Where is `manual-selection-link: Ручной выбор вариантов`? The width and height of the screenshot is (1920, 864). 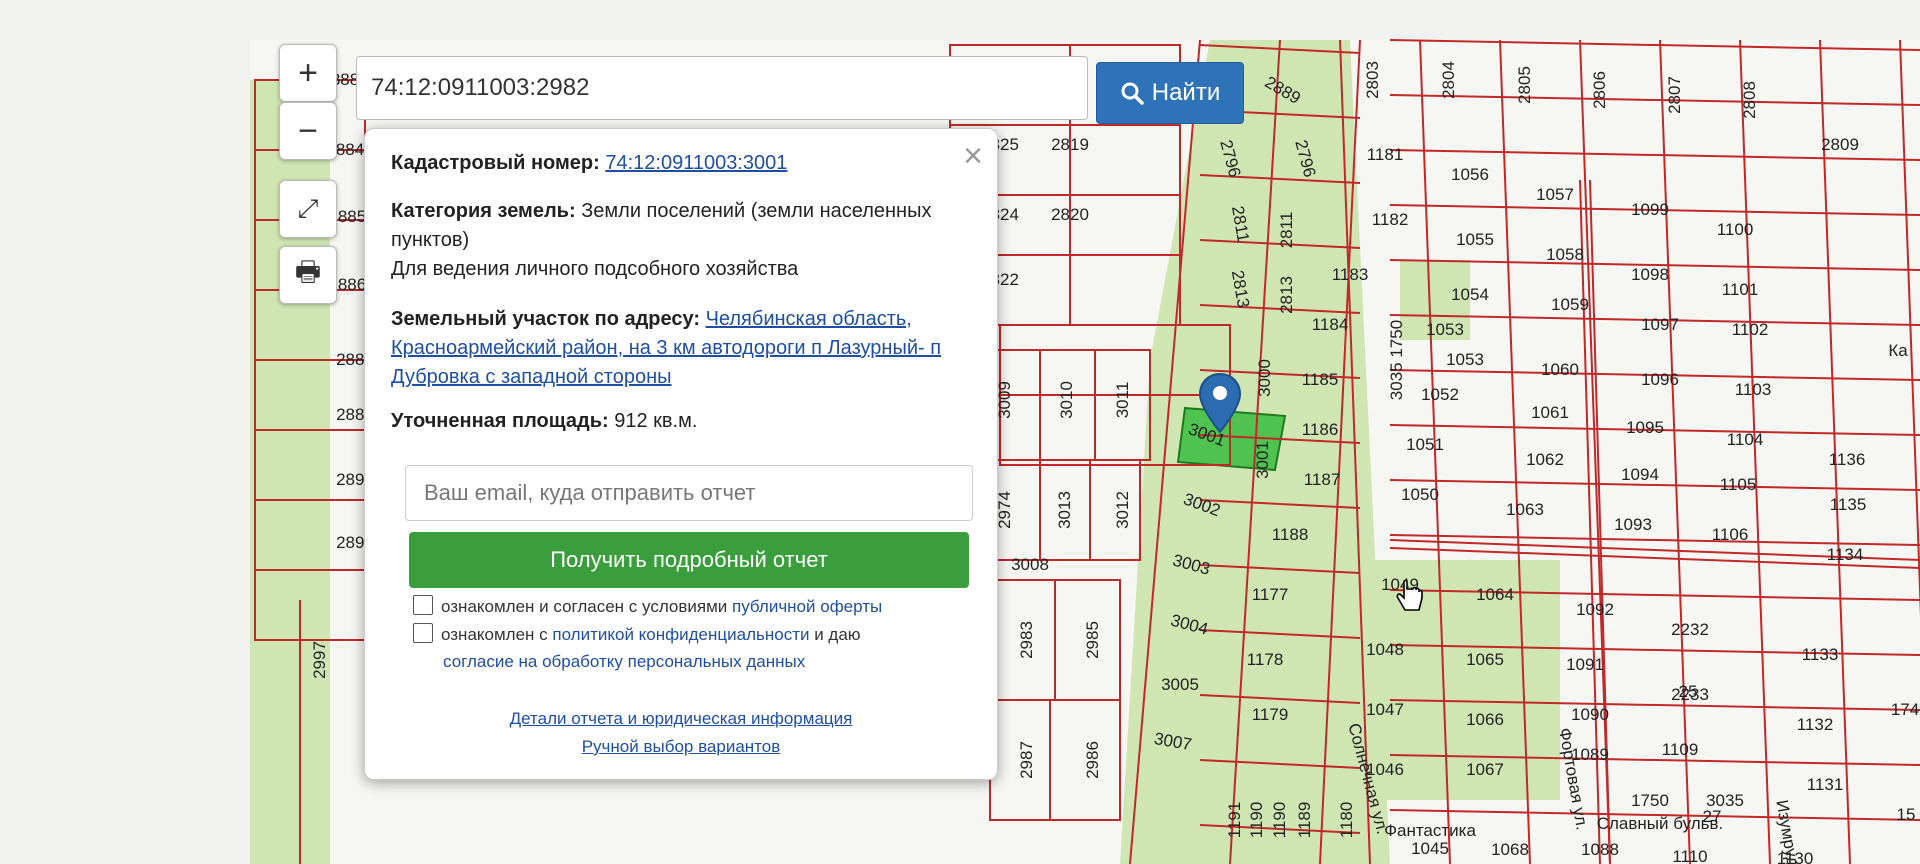
manual-selection-link: Ручной выбор вариантов is located at coordinates (681, 747).